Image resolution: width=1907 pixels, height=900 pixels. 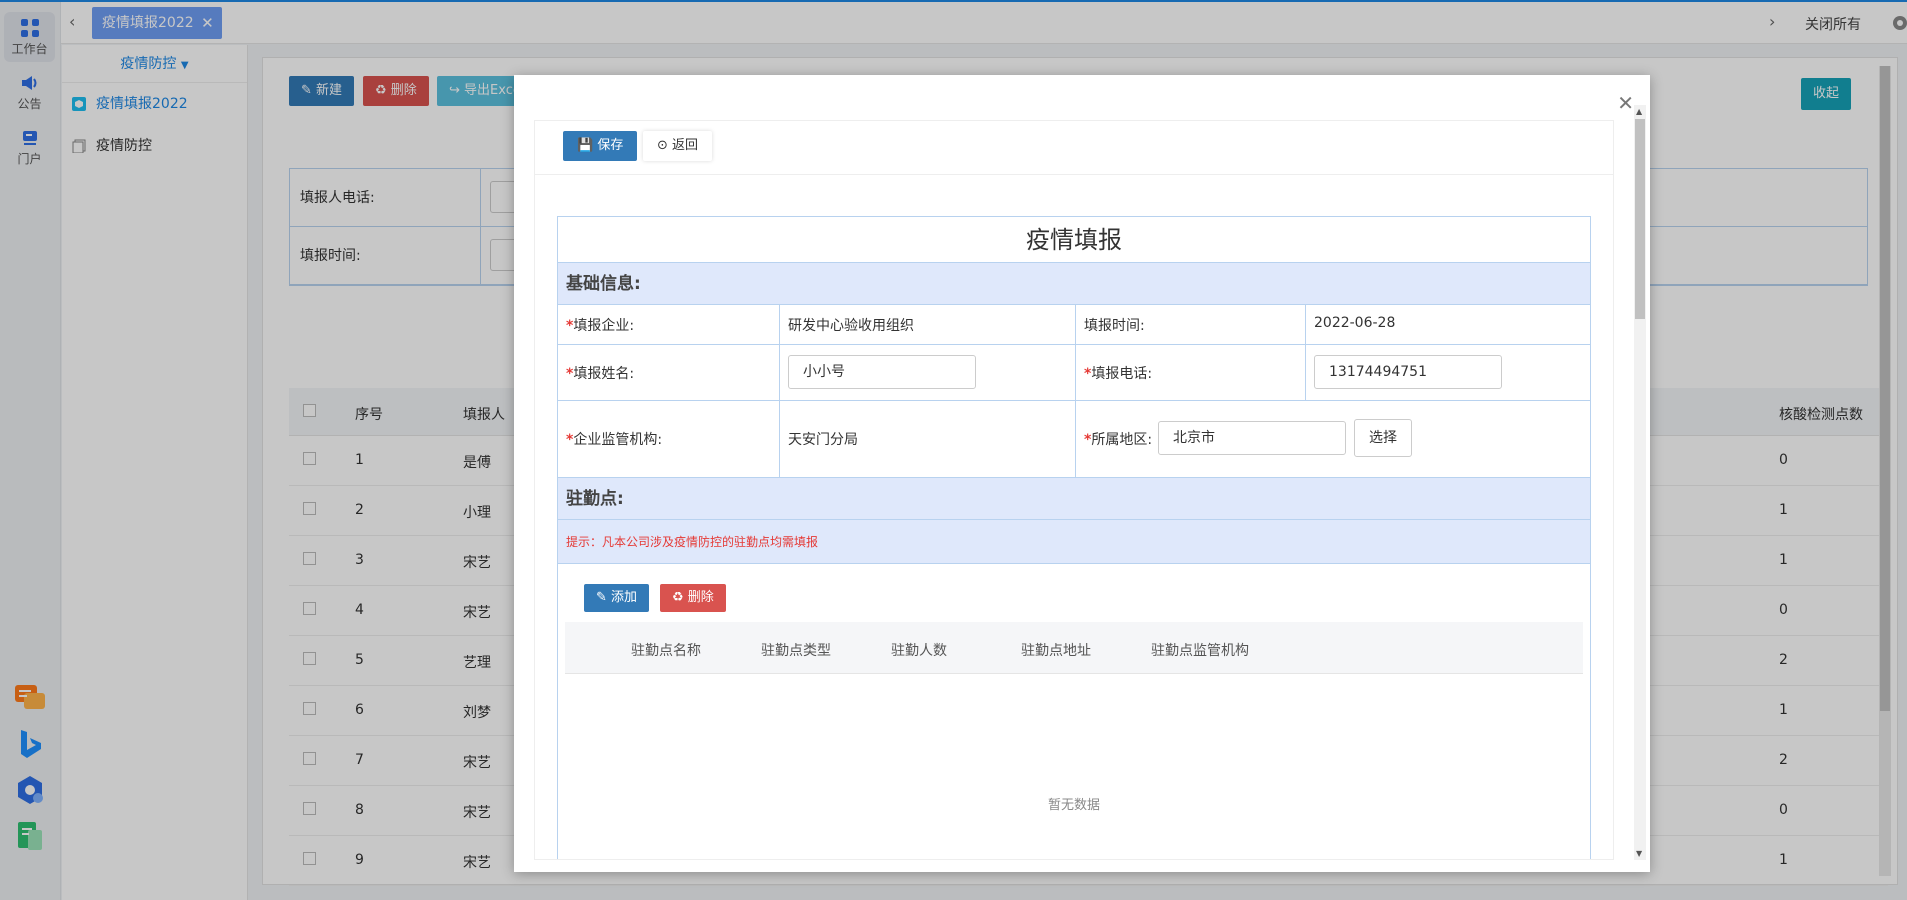 What do you see at coordinates (1191, 372) in the screenshot?
I see `phone-label-cell: *填报电话:` at bounding box center [1191, 372].